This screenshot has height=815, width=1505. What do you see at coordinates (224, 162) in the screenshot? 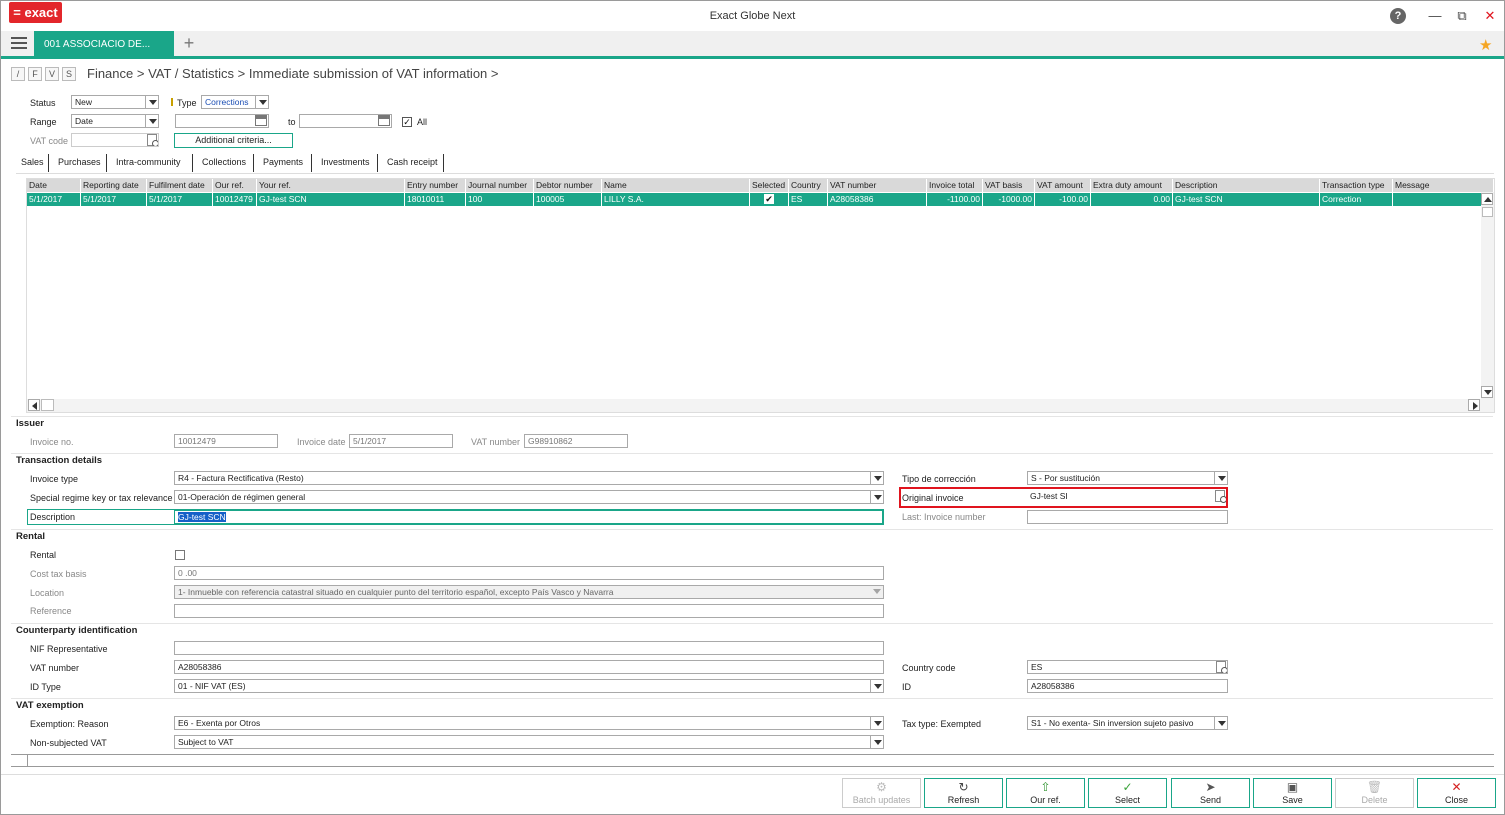
I see `tab-collections: Collections` at bounding box center [224, 162].